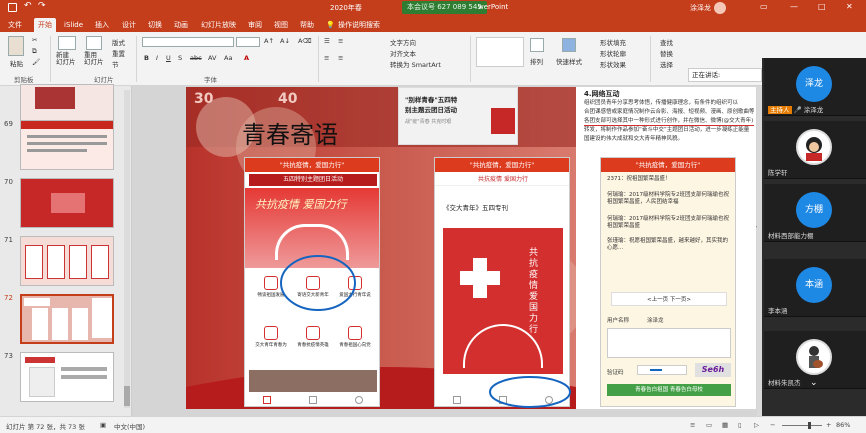 The width and height of the screenshot is (866, 433). What do you see at coordinates (157, 58) in the screenshot?
I see `italic-icon: I` at bounding box center [157, 58].